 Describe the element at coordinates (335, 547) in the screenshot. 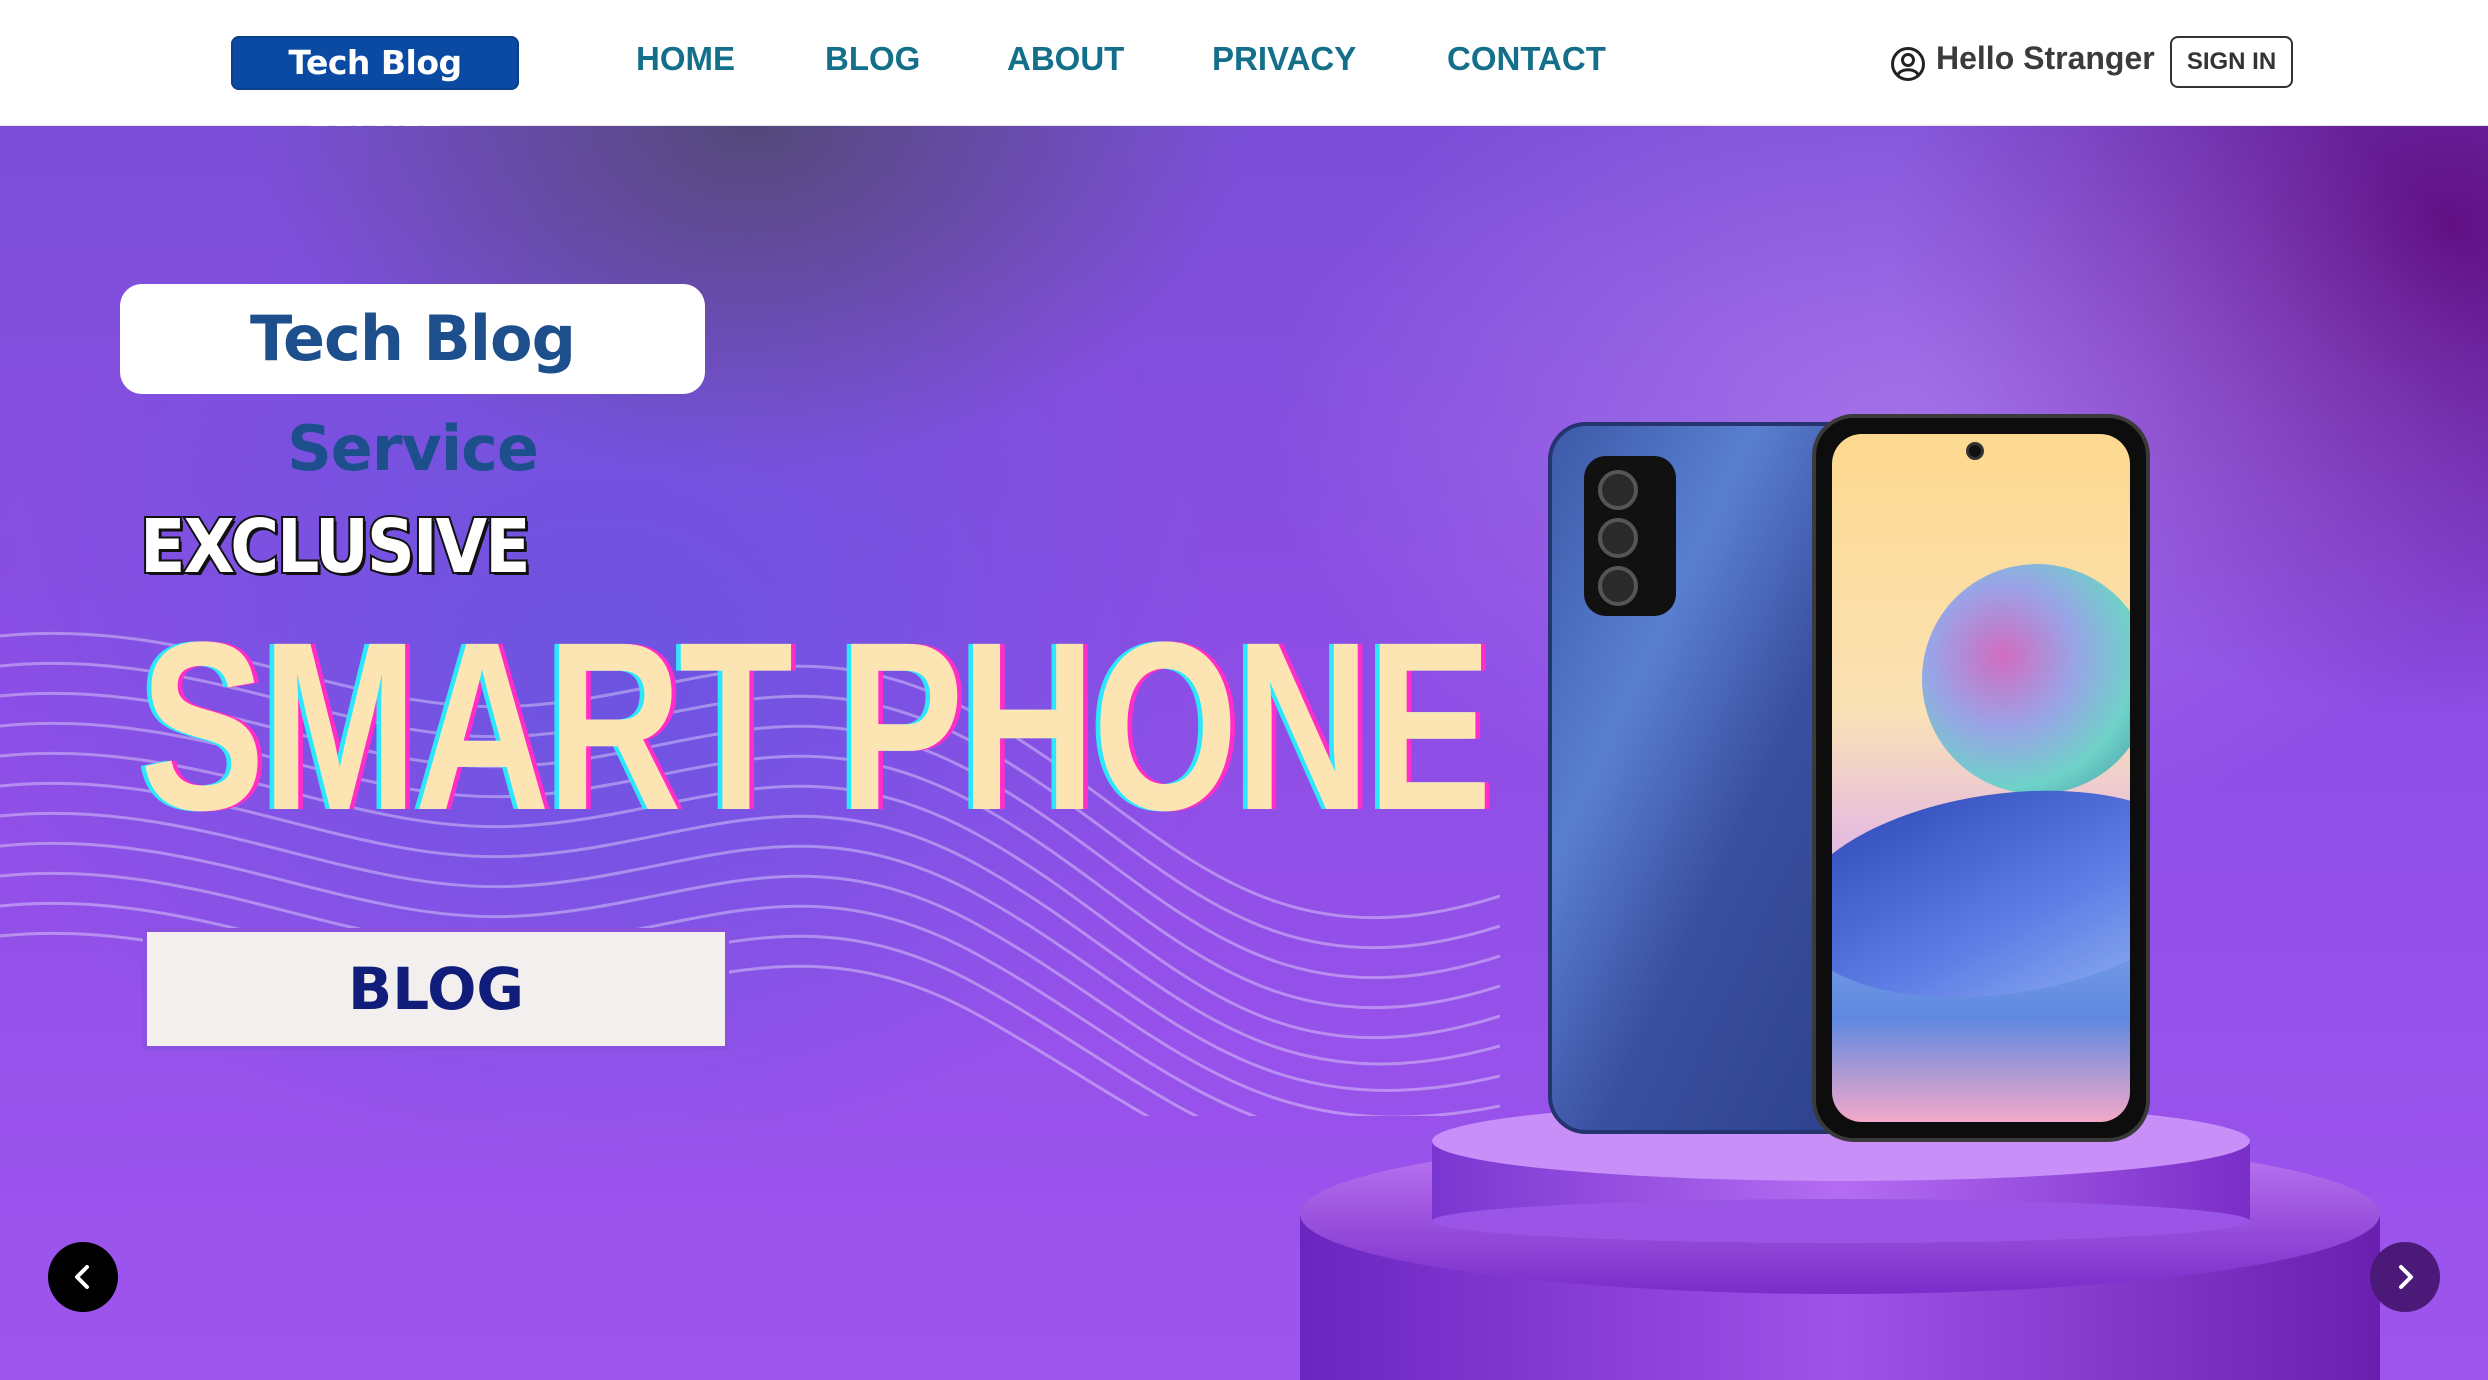

I see `hero-eyebrow: EXCLUSIVE` at that location.